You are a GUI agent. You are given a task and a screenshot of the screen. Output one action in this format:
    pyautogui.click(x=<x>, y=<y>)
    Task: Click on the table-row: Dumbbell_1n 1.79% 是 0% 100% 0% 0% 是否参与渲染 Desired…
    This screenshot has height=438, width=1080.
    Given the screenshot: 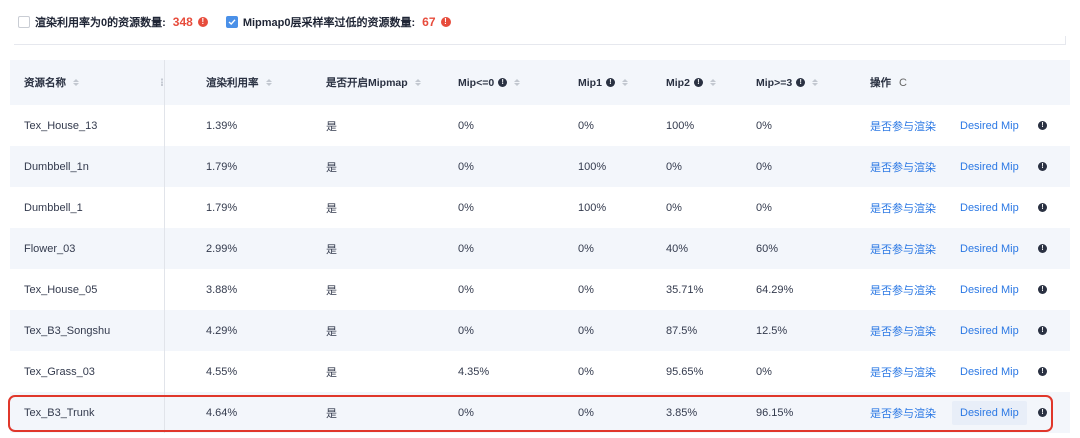 What is the action you would take?
    pyautogui.click(x=540, y=166)
    